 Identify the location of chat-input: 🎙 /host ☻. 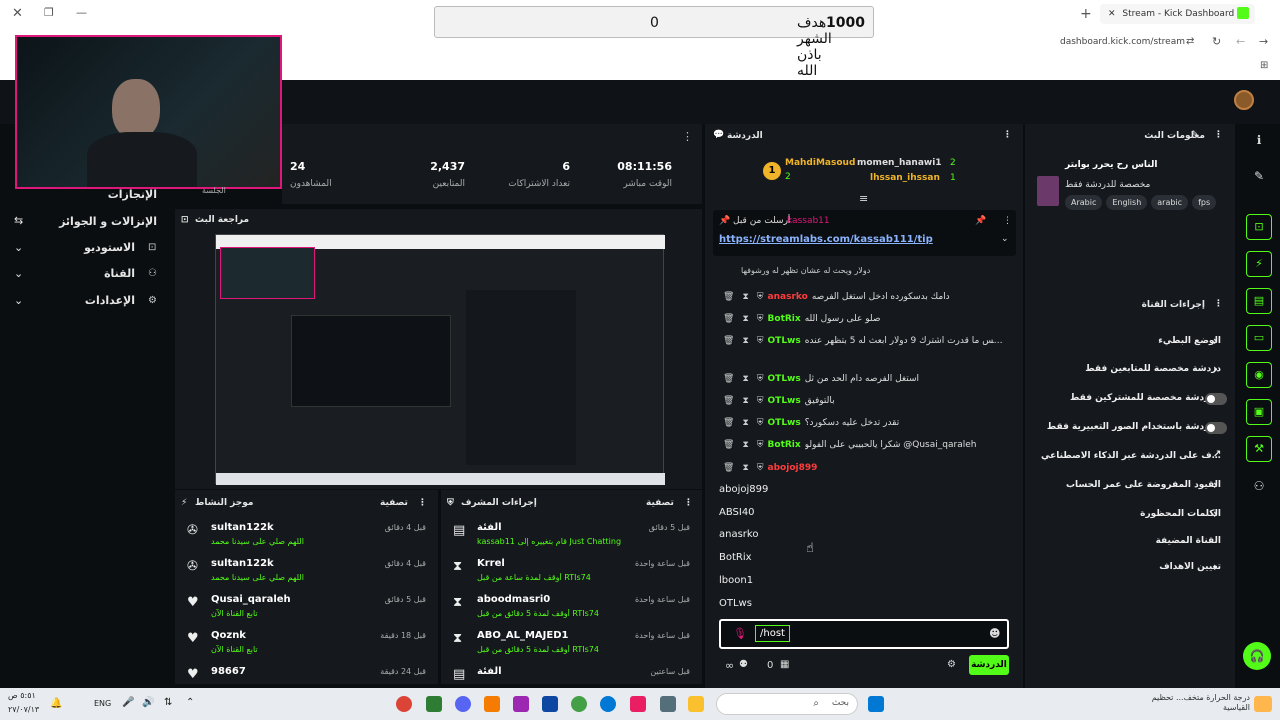
(864, 634).